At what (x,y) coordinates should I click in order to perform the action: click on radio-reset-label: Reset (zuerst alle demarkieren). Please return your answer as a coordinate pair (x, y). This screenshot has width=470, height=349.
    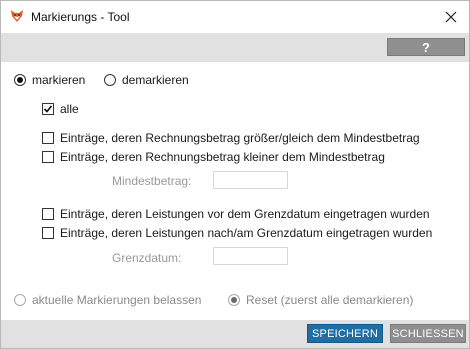
    Looking at the image, I should click on (330, 300).